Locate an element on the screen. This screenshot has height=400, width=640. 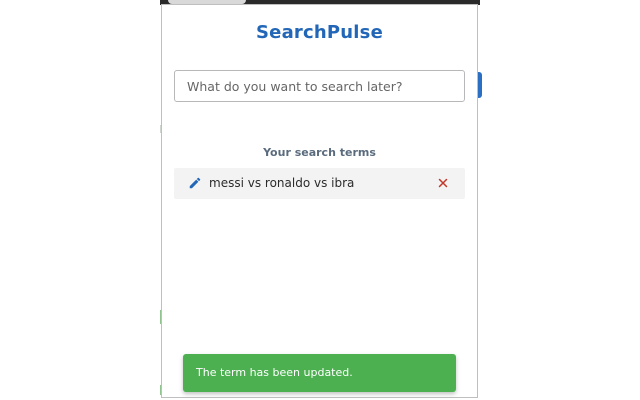
search-terms-heading: Your search terms is located at coordinates (319, 152).